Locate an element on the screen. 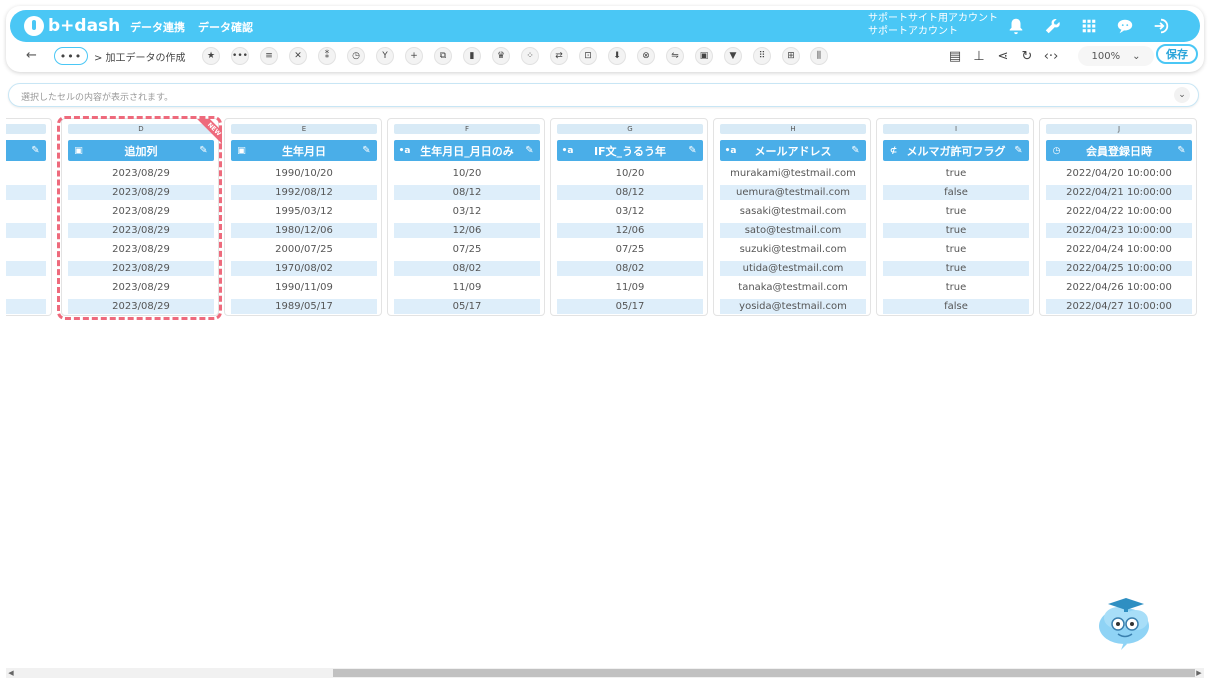 This screenshot has height=680, width=1210. wrench-icon is located at coordinates (1053, 26).